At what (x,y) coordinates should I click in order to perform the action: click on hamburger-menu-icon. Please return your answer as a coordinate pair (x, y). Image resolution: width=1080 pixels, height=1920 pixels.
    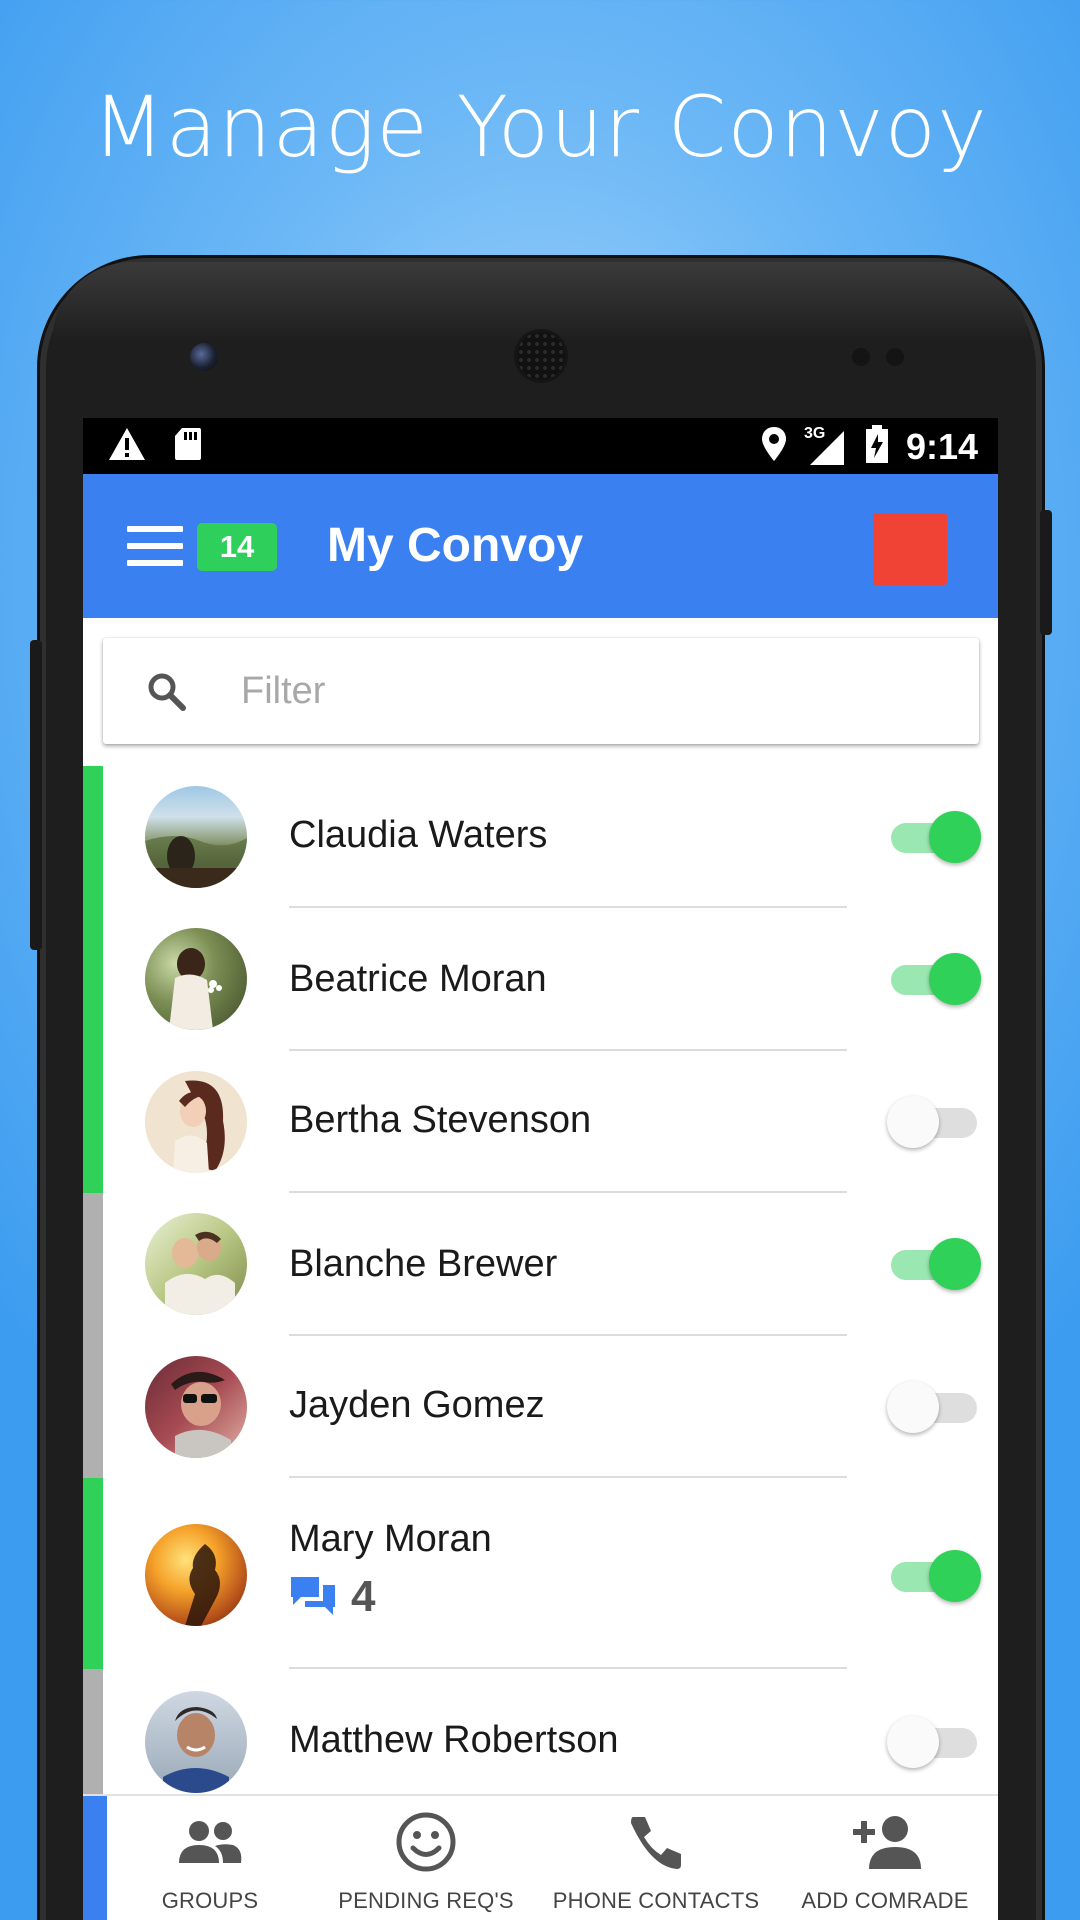
    Looking at the image, I should click on (155, 546).